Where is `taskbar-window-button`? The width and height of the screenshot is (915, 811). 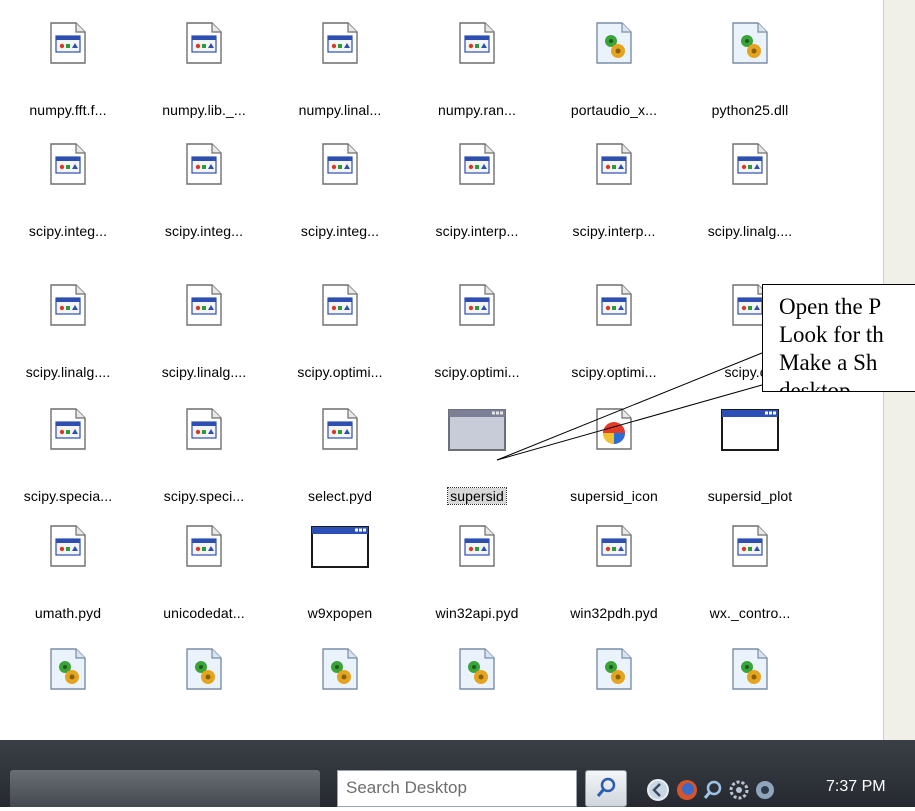
taskbar-window-button is located at coordinates (165, 788).